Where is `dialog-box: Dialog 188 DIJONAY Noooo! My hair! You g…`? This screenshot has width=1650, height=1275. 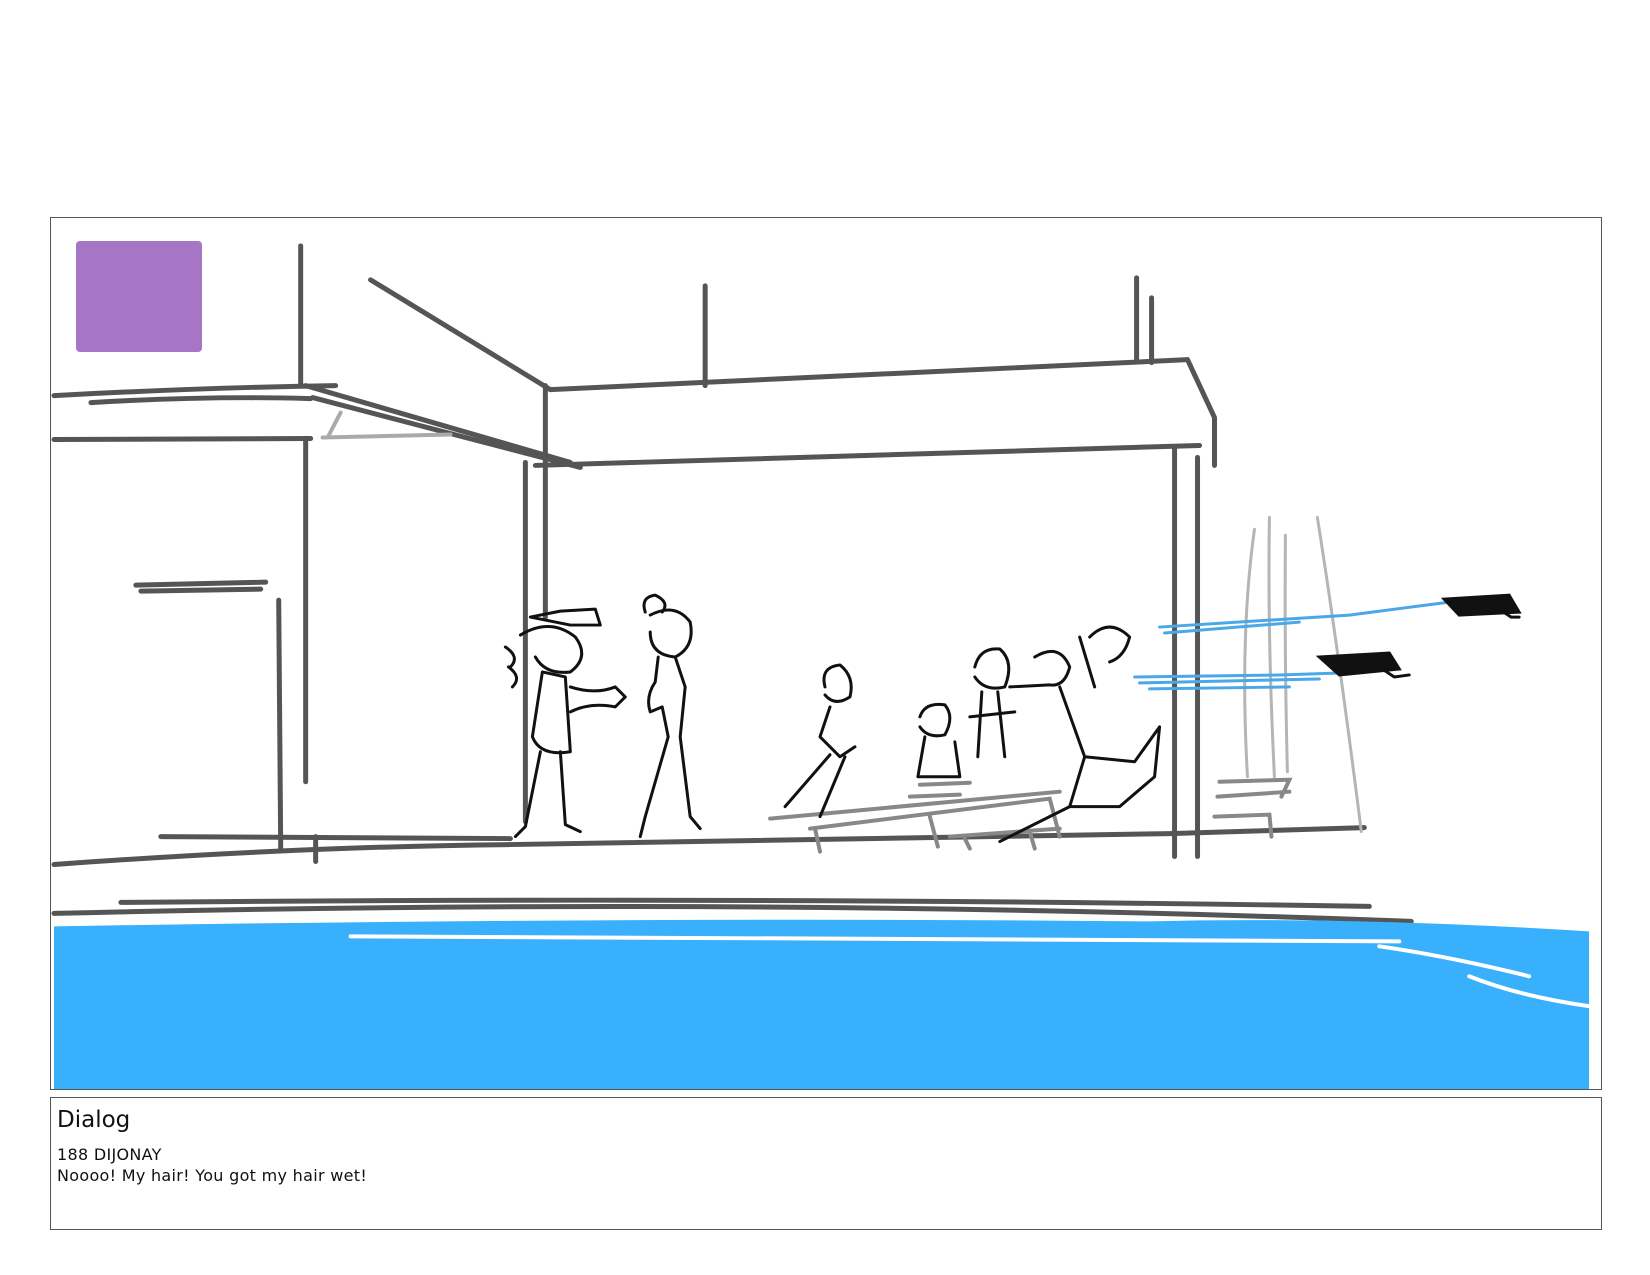 dialog-box: Dialog 188 DIJONAY Noooo! My hair! You g… is located at coordinates (826, 1163).